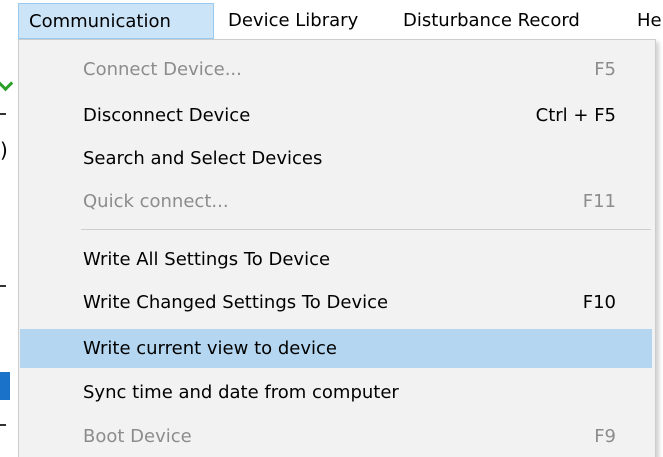 This screenshot has width=663, height=457. I want to click on menu-item-quick-connect: Quick connect... F11, so click(336, 201).